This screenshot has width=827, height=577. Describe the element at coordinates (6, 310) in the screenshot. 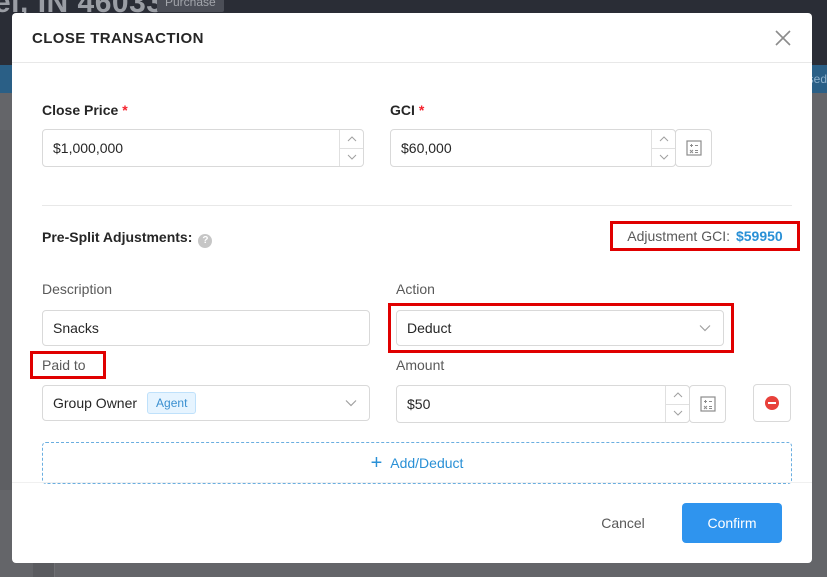

I see `background-column` at that location.